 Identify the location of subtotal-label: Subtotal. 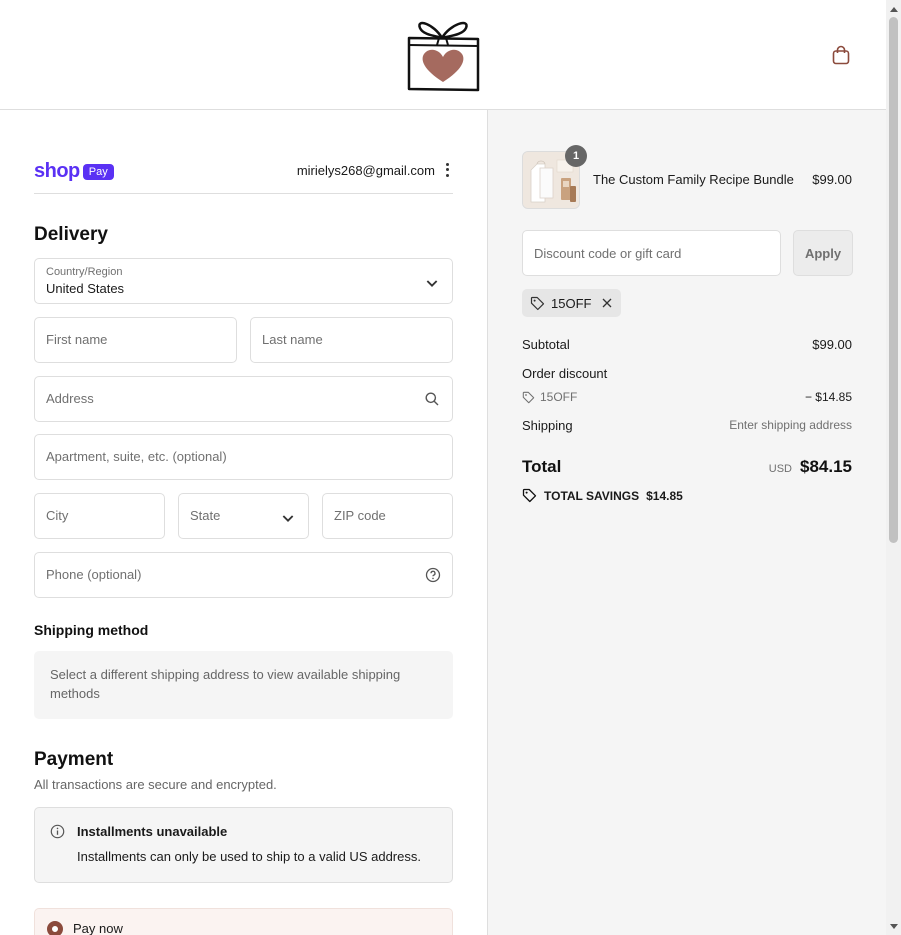
(546, 344).